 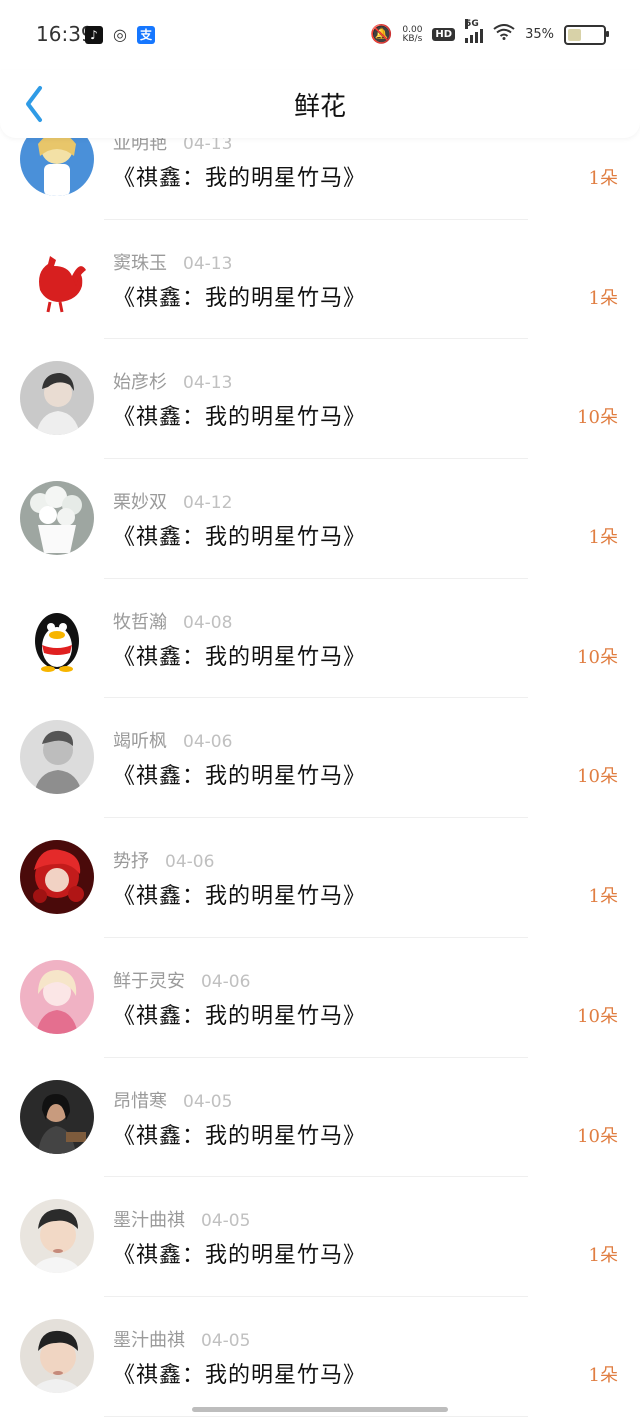 What do you see at coordinates (320, 639) in the screenshot?
I see `list-item: 牧哲瀚 04-08 《祺鑫：我的明星竹马》 10朵` at bounding box center [320, 639].